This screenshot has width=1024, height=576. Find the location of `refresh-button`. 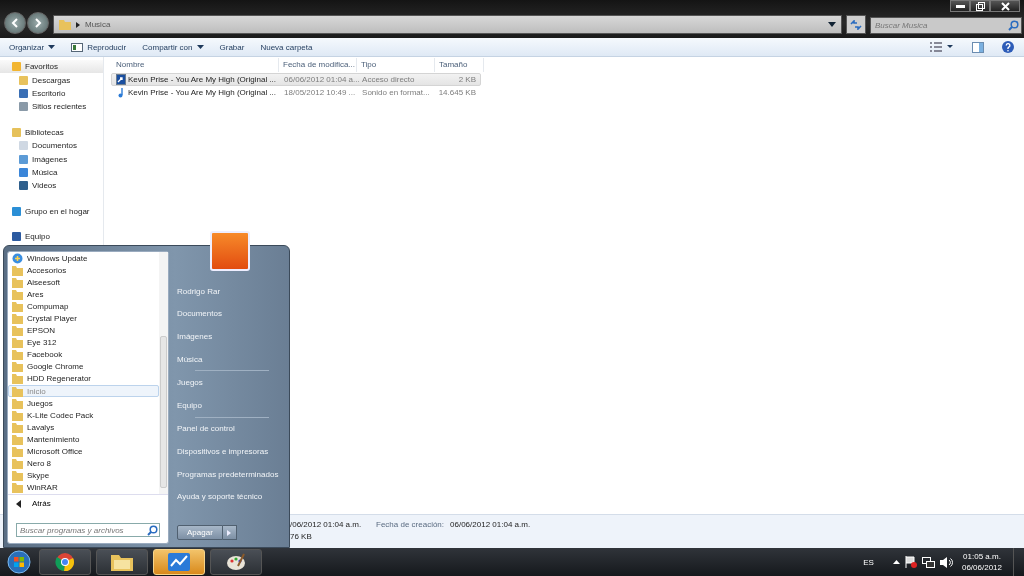

refresh-button is located at coordinates (856, 24).